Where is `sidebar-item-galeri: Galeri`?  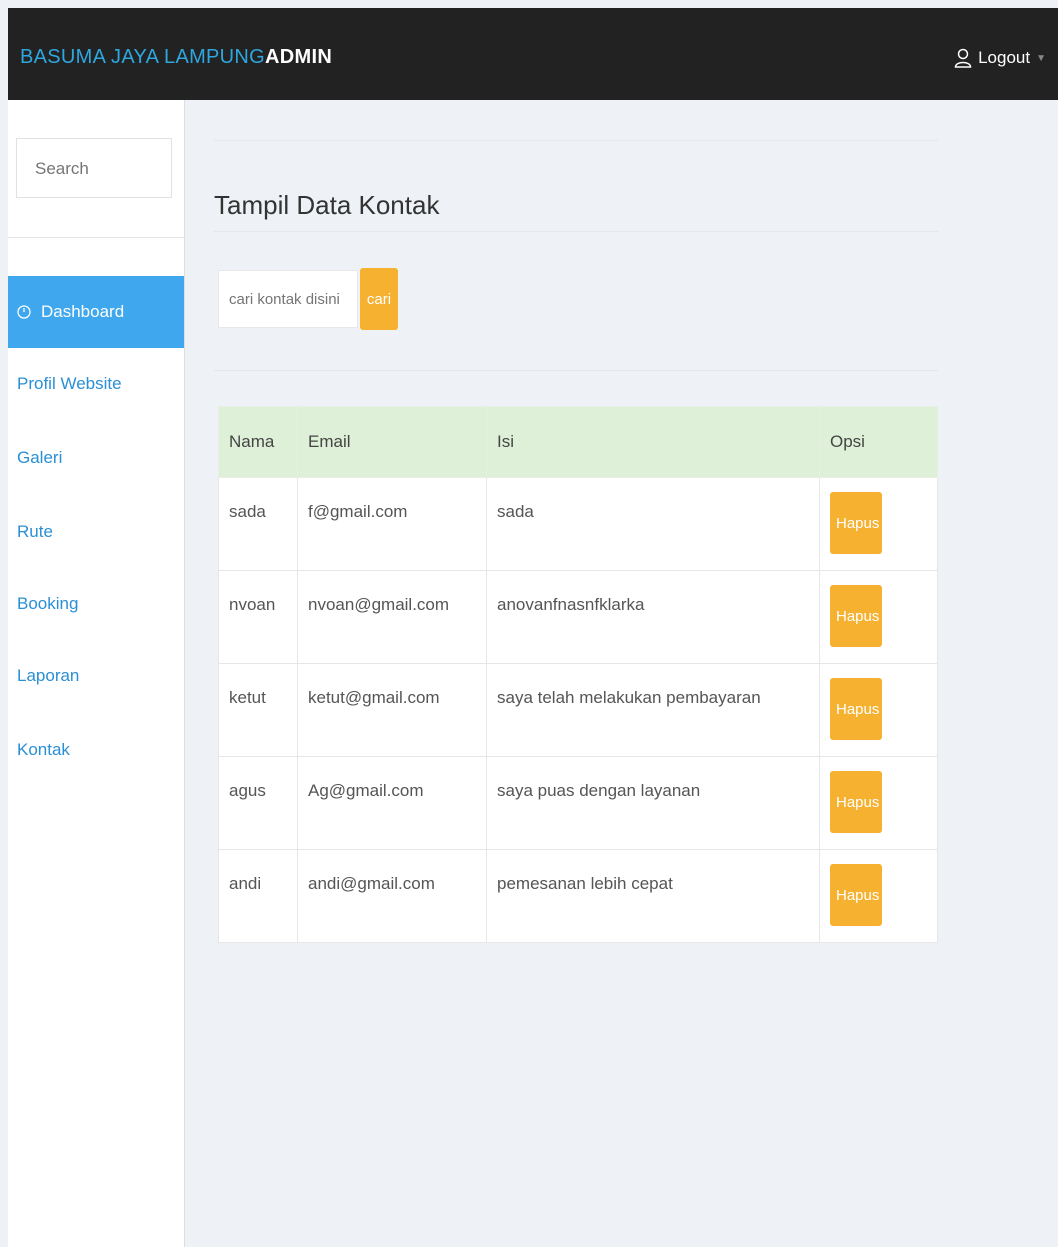 sidebar-item-galeri: Galeri is located at coordinates (96, 458).